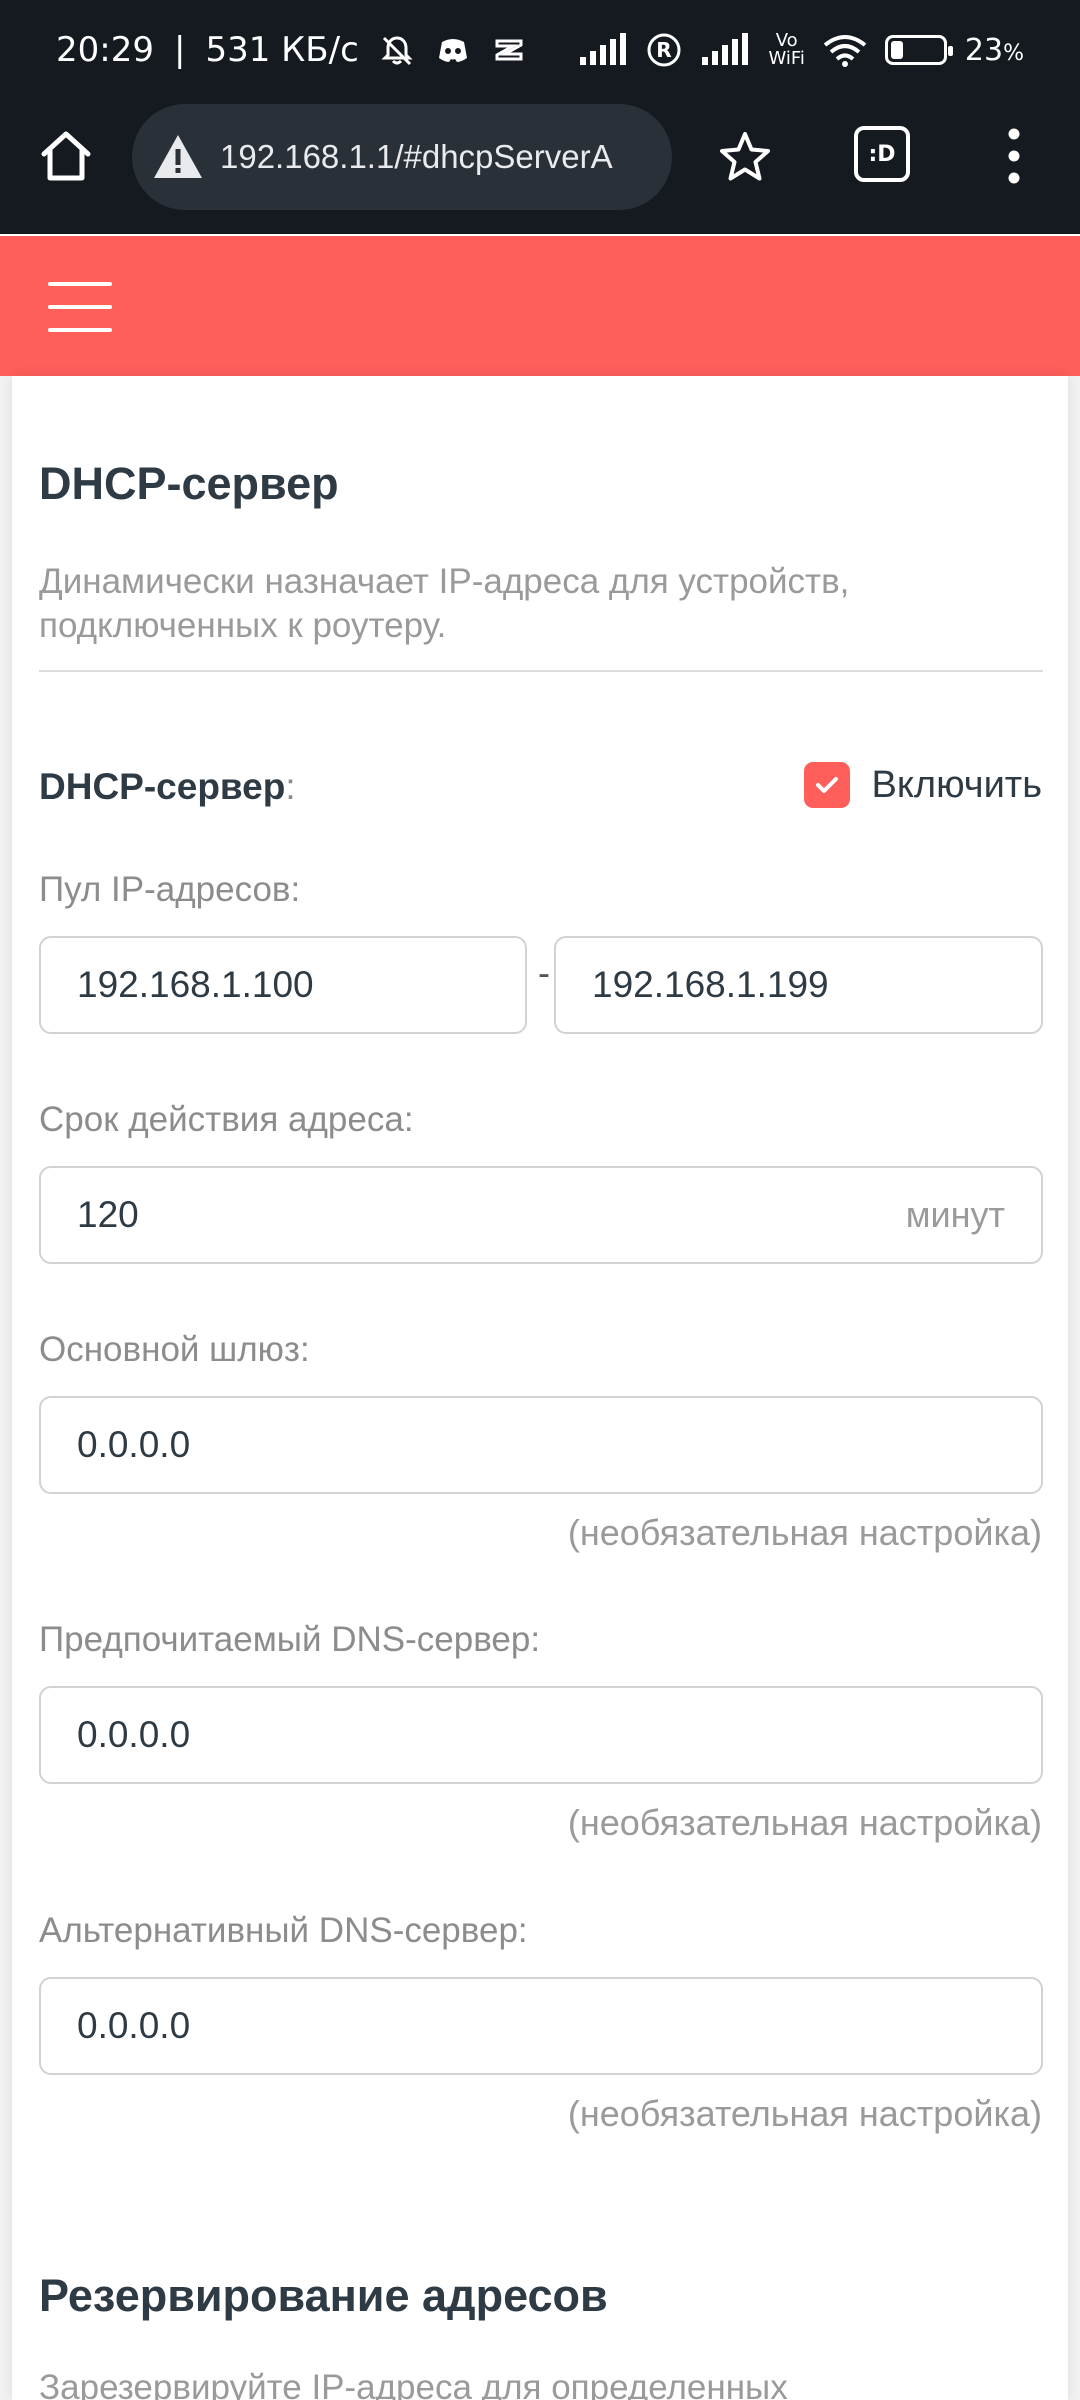 Image resolution: width=1080 pixels, height=2400 pixels. Describe the element at coordinates (323, 2295) in the screenshot. I see `reservation-title: Резервирование адресов` at that location.